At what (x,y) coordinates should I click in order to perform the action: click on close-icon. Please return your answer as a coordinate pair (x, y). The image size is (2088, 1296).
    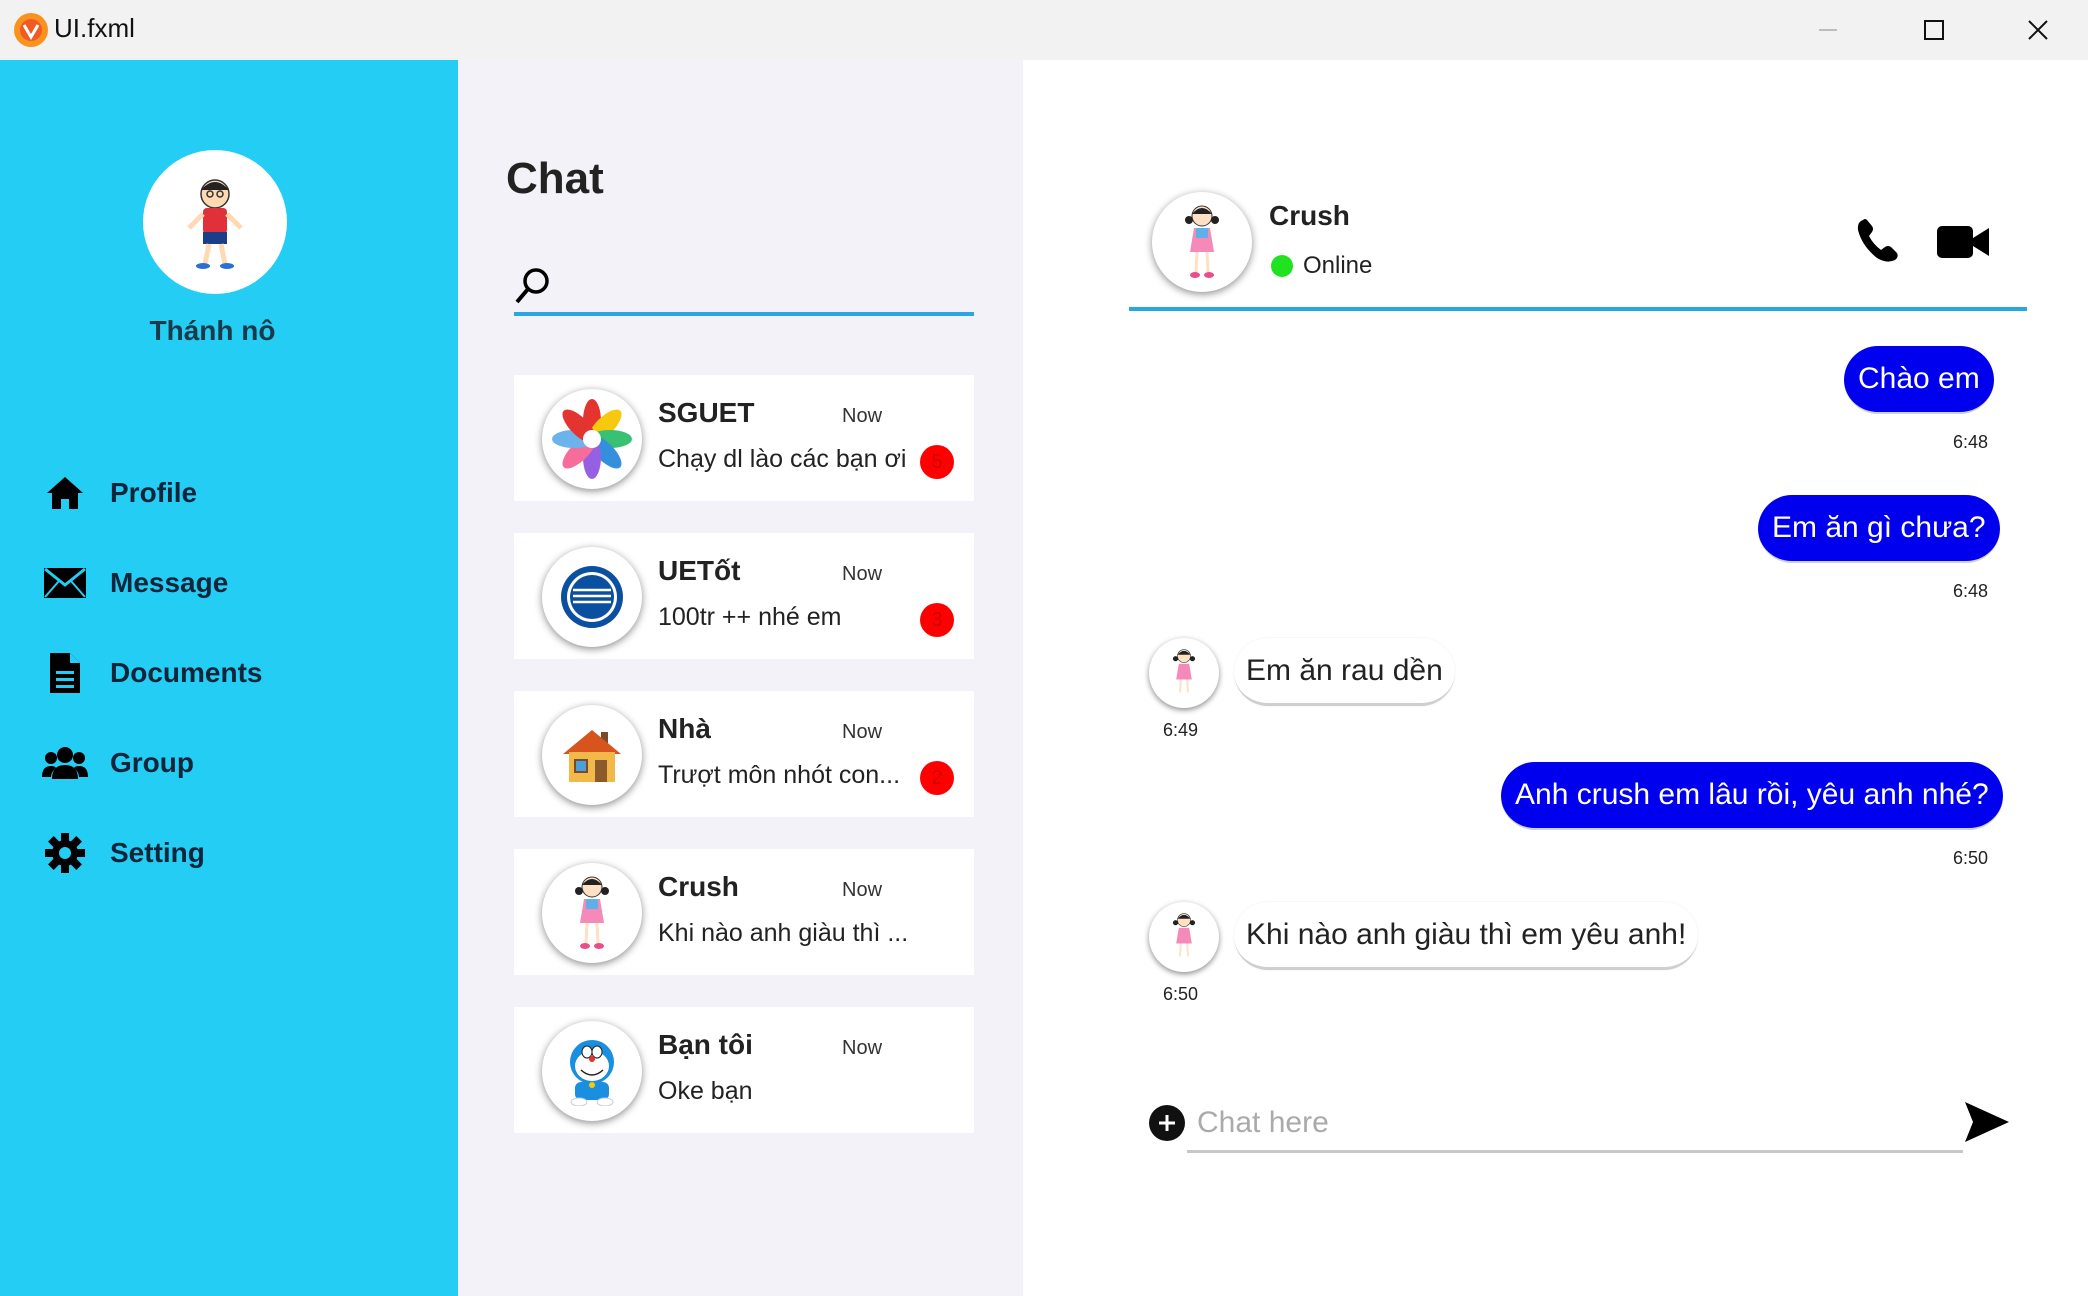
    Looking at the image, I should click on (2038, 30).